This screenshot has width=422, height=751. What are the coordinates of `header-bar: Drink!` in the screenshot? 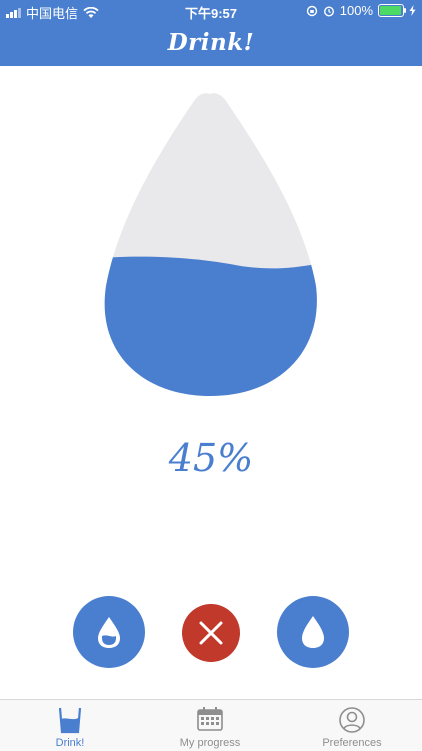 It's located at (211, 44).